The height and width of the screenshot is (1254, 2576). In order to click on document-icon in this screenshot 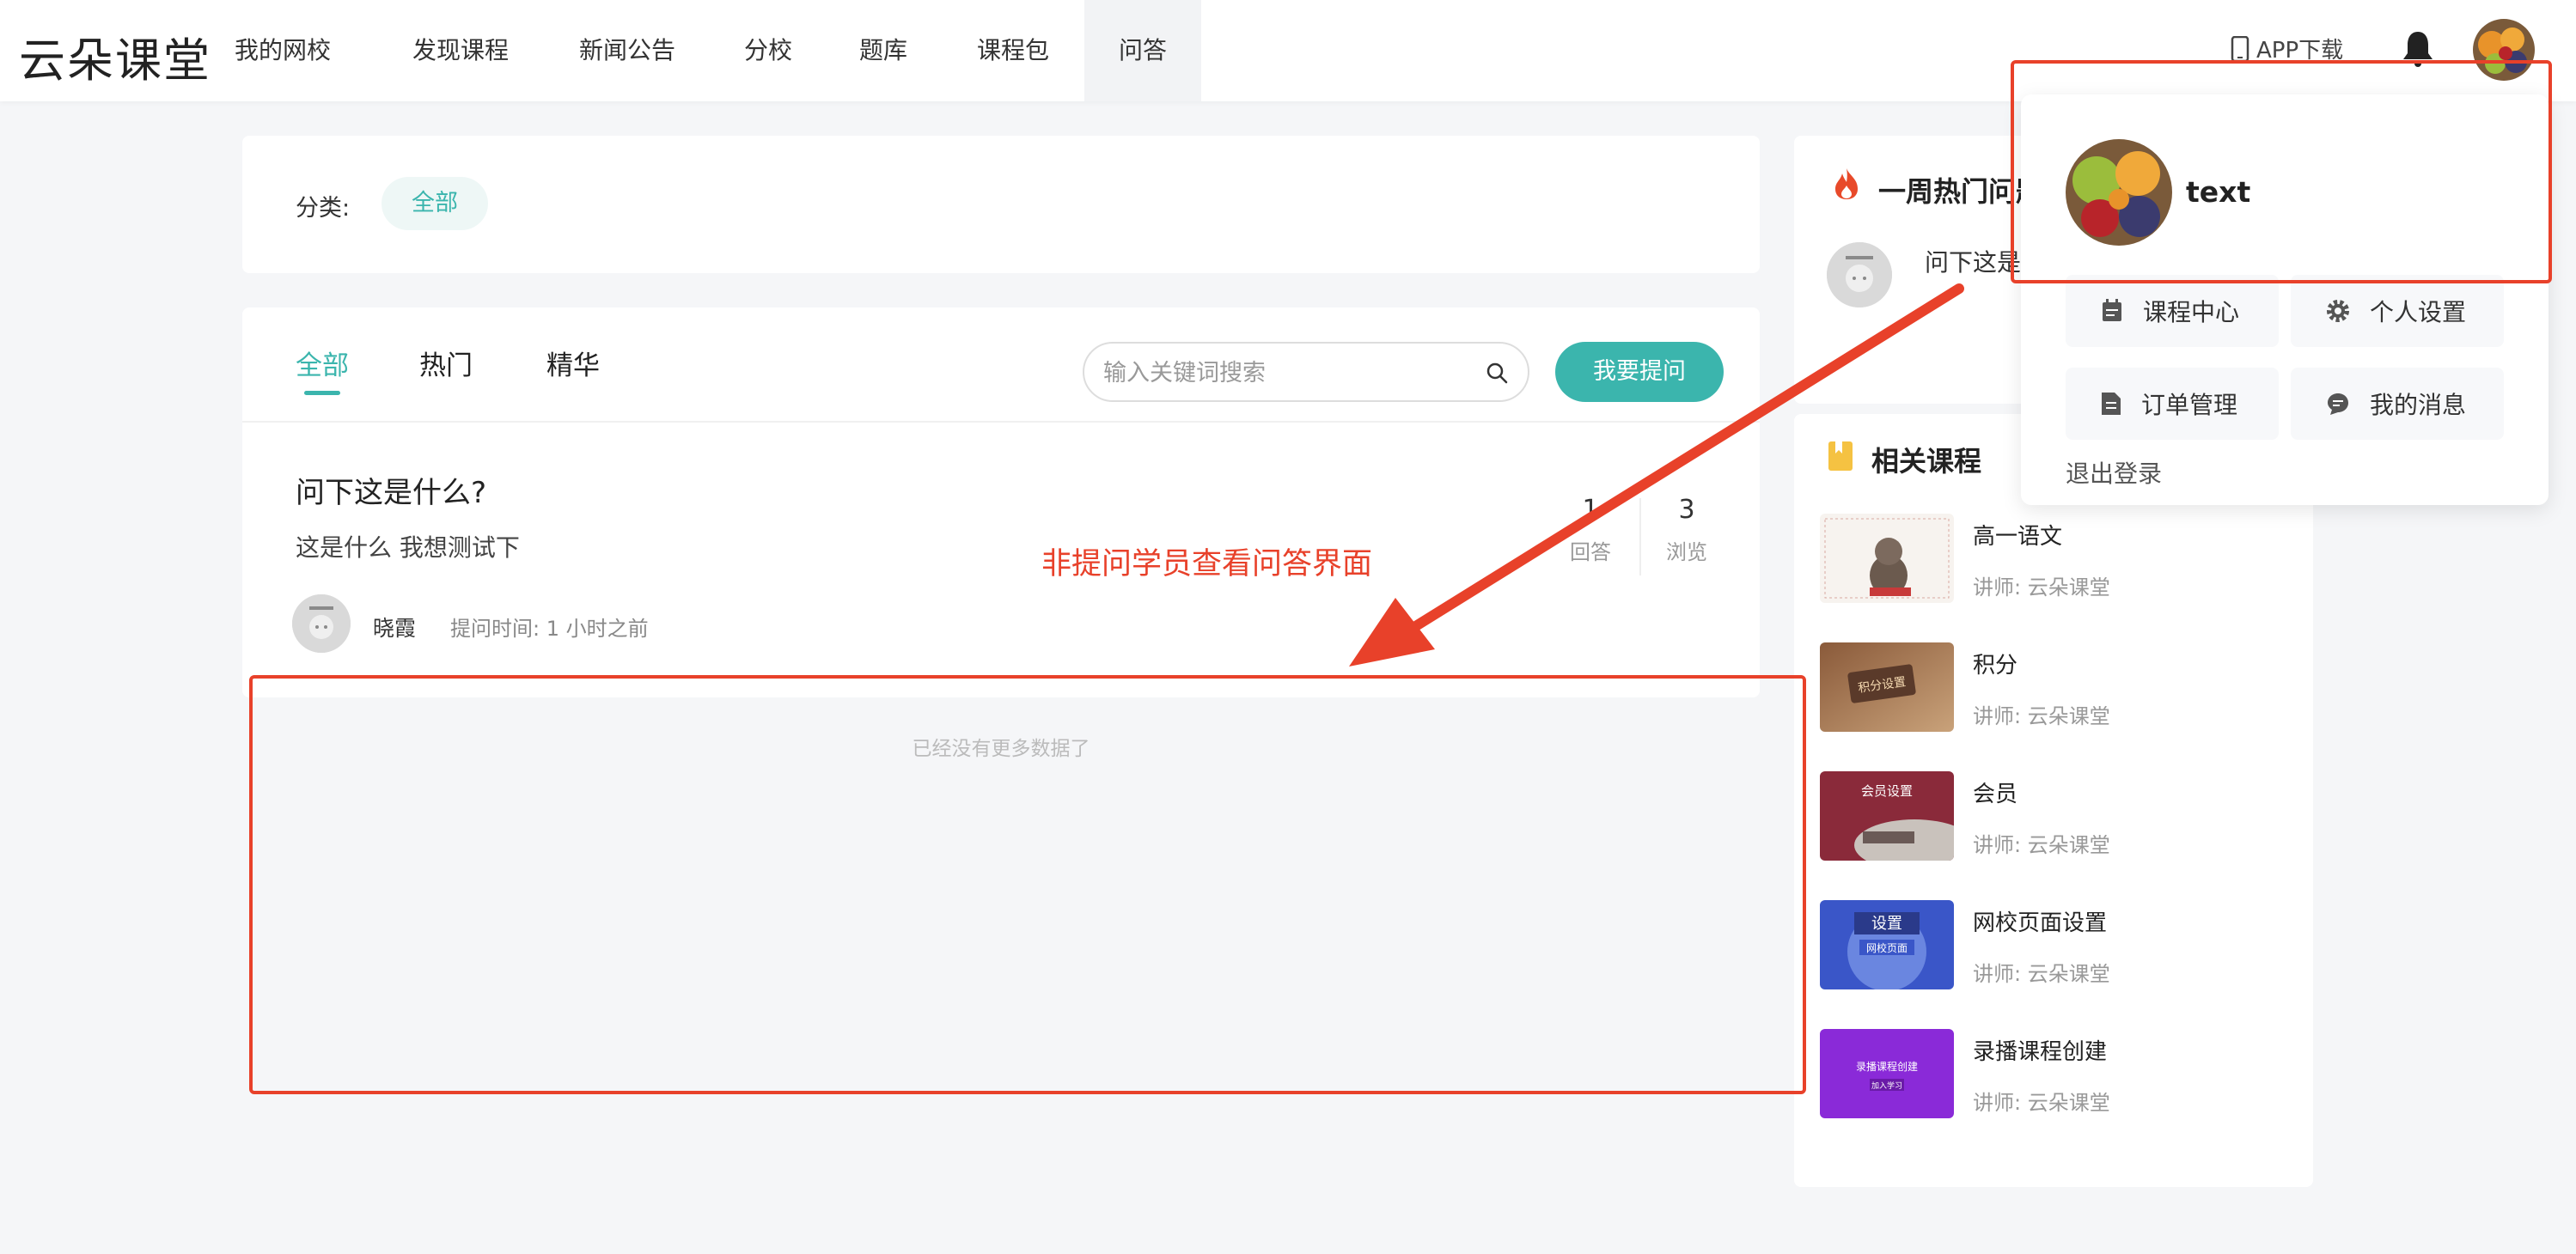, I will do `click(2111, 404)`.